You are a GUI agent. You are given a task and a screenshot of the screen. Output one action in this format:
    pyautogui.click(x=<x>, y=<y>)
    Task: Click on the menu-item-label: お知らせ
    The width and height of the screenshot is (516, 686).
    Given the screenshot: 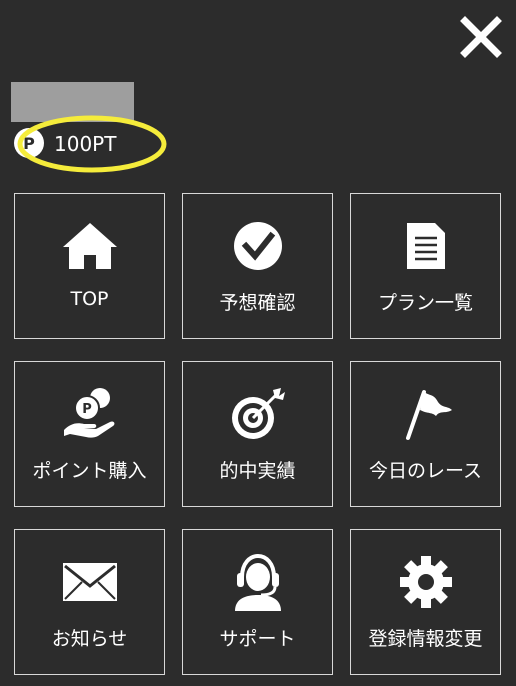 What is the action you would take?
    pyautogui.click(x=89, y=639)
    